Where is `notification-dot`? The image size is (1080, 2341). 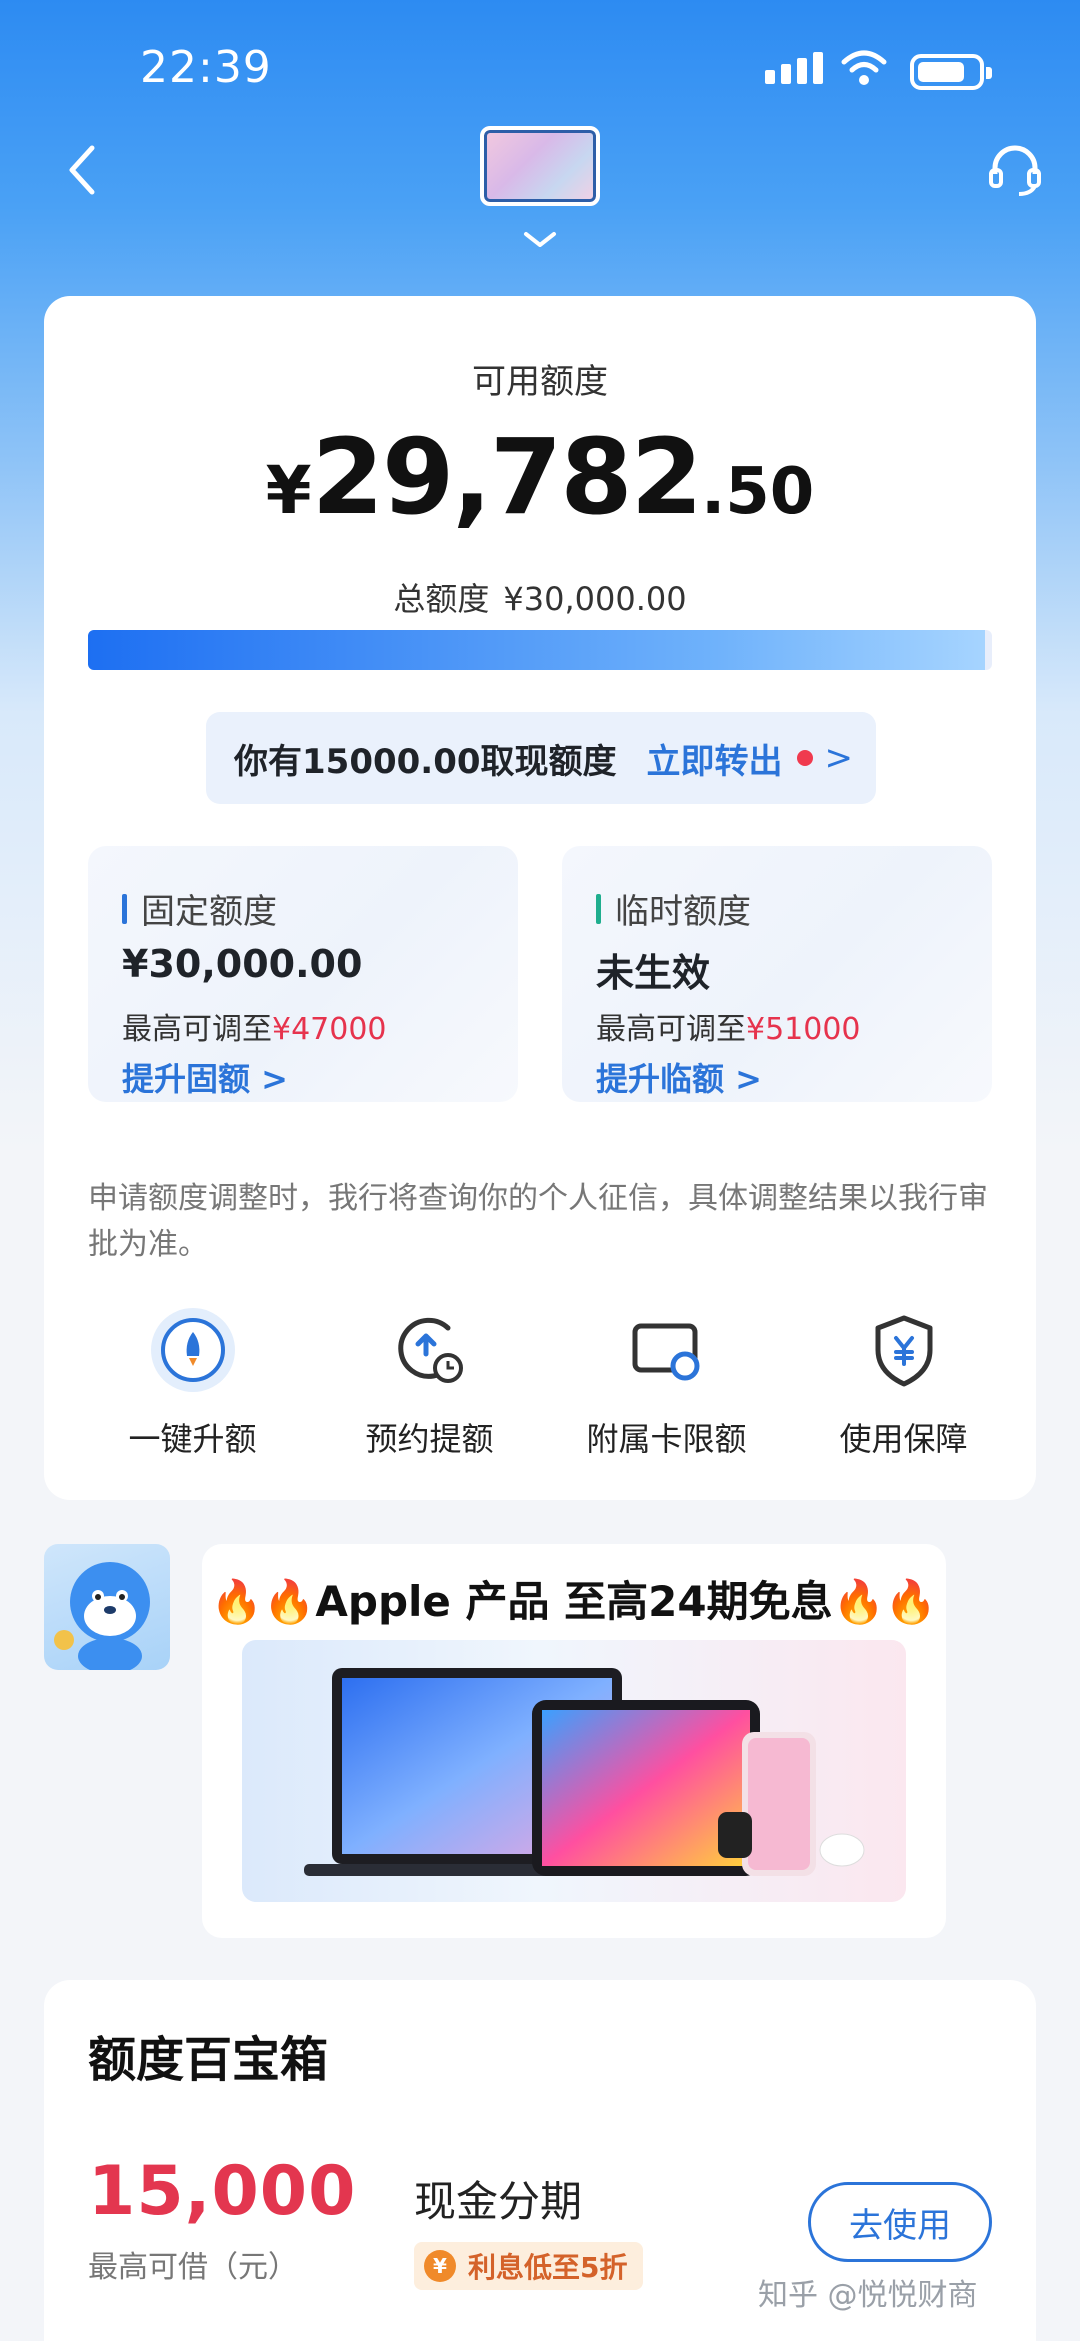 notification-dot is located at coordinates (804, 758).